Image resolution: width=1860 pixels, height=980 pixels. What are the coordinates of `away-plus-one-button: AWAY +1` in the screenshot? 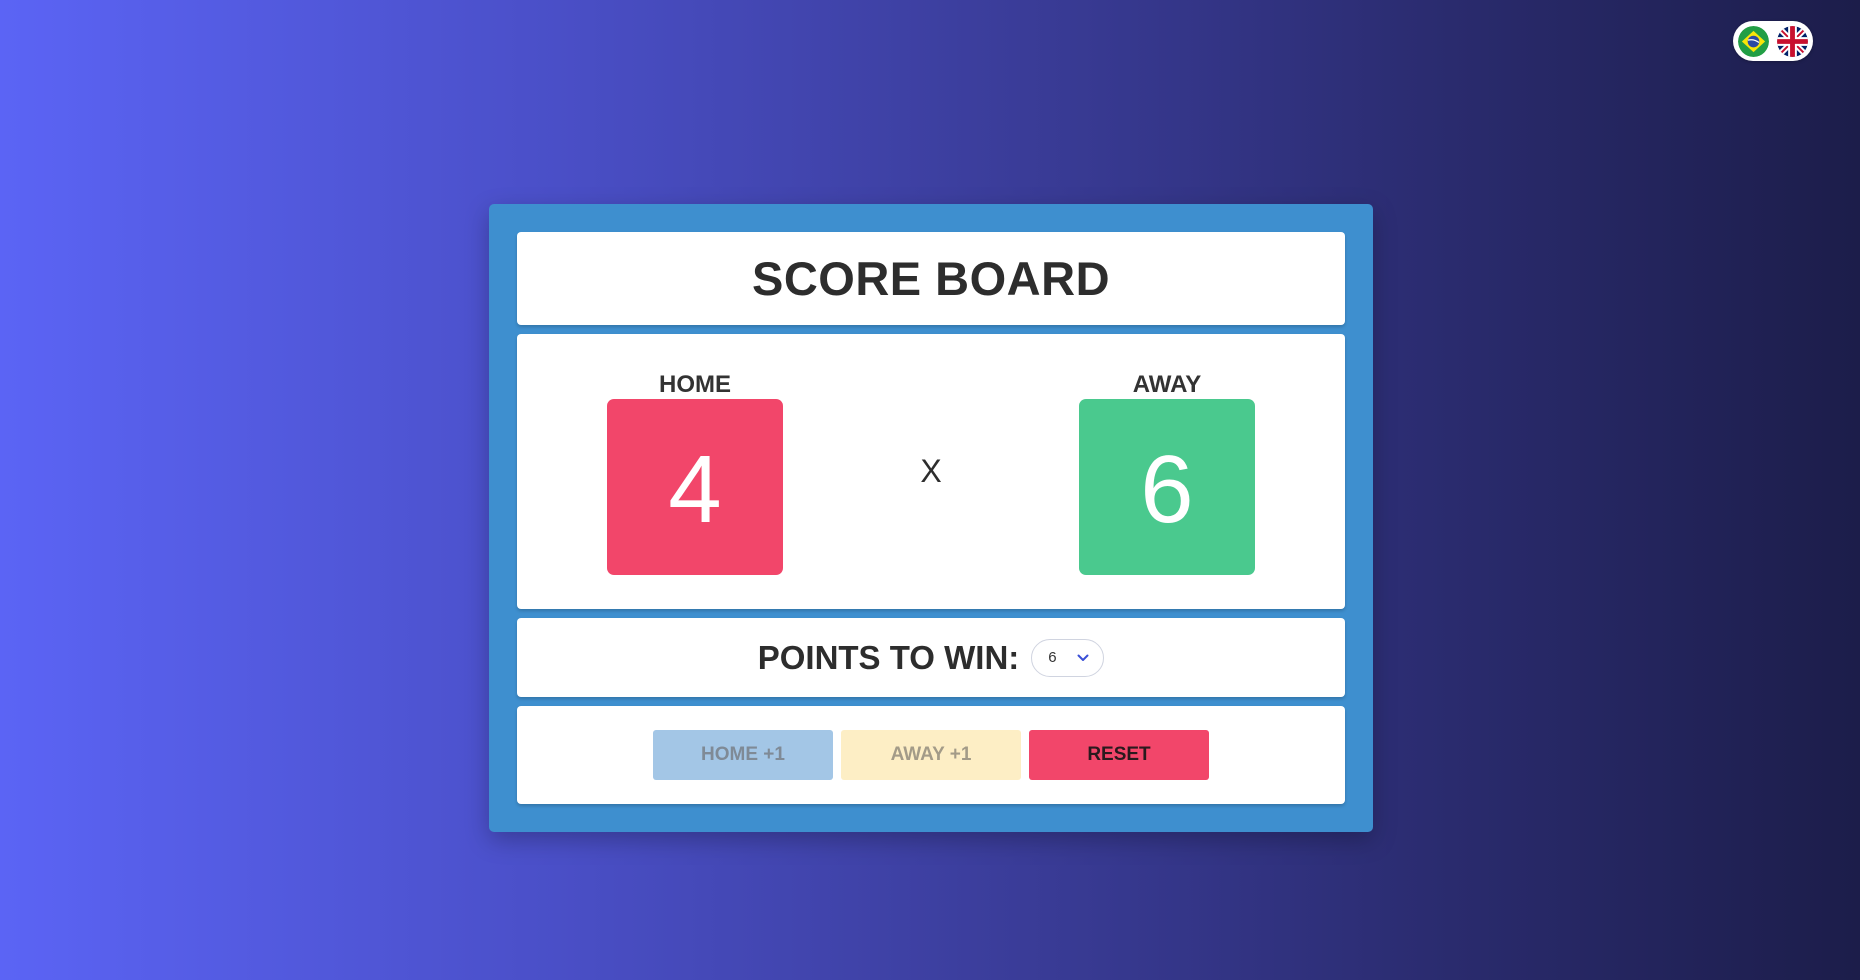 It's located at (931, 755).